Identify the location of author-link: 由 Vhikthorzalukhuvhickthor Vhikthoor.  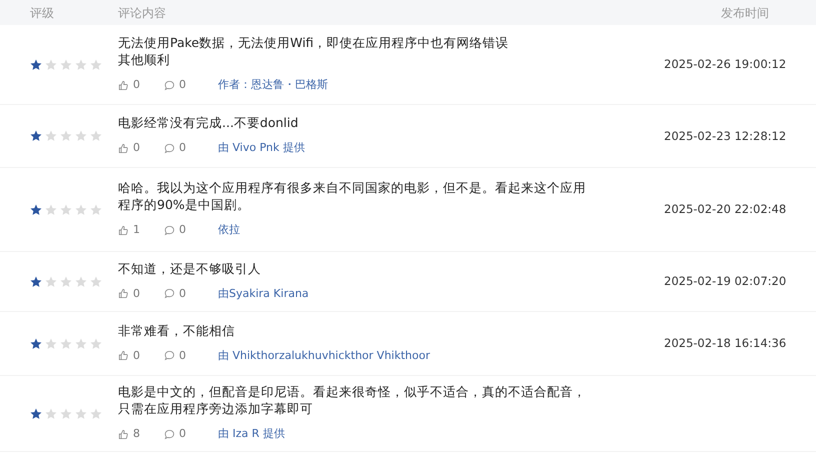
(324, 356).